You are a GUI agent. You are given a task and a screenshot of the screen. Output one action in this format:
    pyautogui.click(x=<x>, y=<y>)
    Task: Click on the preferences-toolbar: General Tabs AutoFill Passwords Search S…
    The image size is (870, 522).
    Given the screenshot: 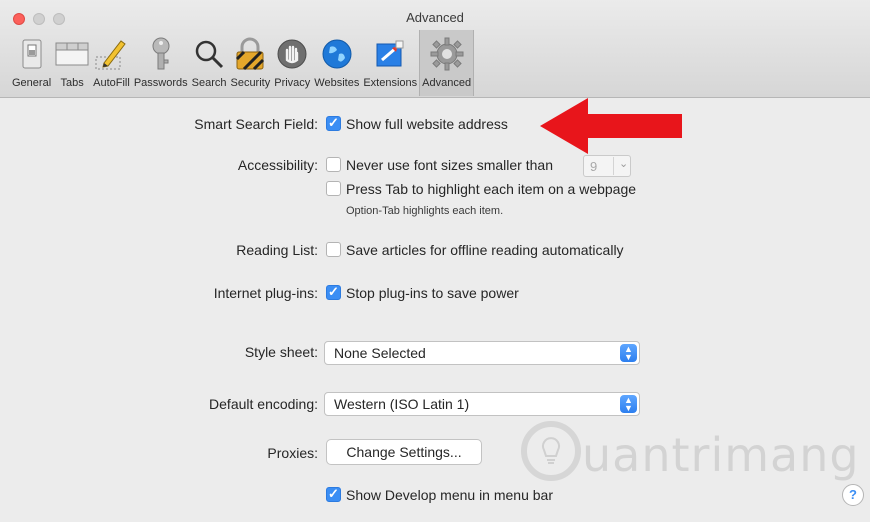 What is the action you would take?
    pyautogui.click(x=242, y=63)
    